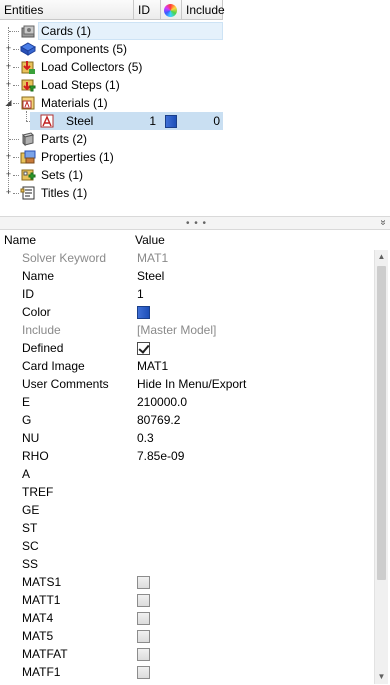 This screenshot has width=390, height=685. What do you see at coordinates (162, 402) in the screenshot?
I see `prop-value: 210000.0` at bounding box center [162, 402].